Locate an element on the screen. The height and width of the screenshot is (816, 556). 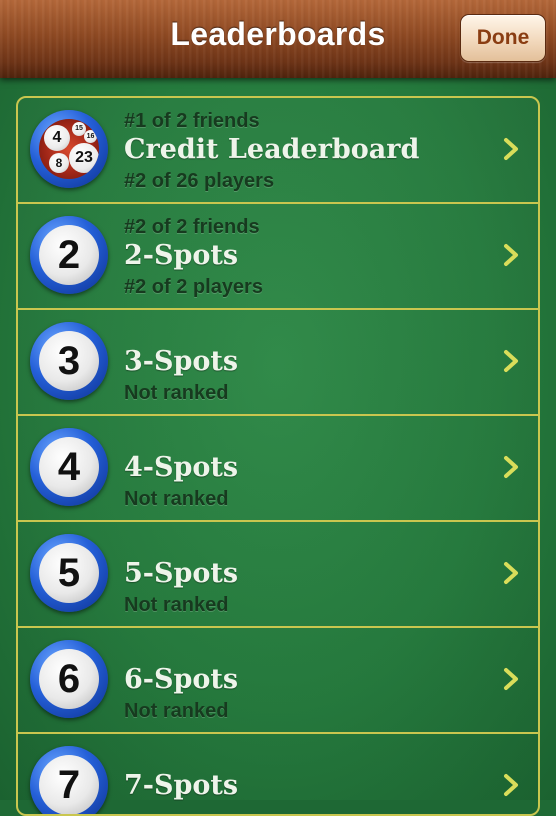
leaderboard-row-4-spots: 4 4-Spots Not ranked is located at coordinates (278, 469).